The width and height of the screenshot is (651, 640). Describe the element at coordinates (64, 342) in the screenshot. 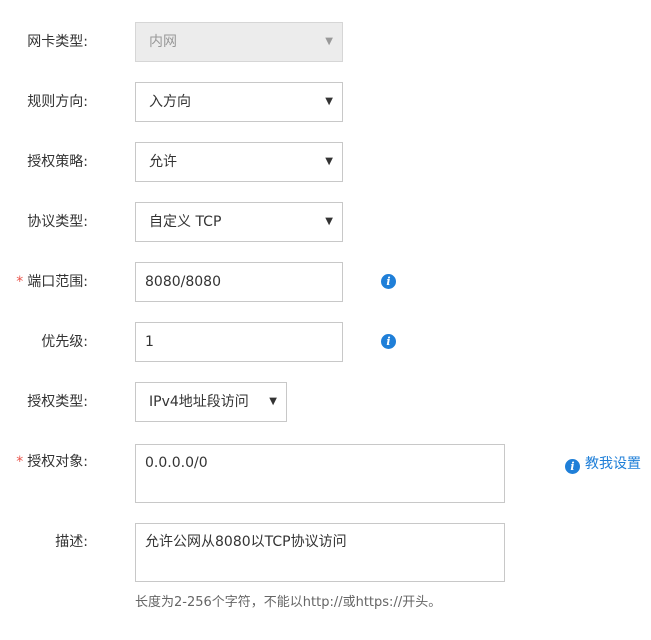

I see `priority-label: 优先级:` at that location.